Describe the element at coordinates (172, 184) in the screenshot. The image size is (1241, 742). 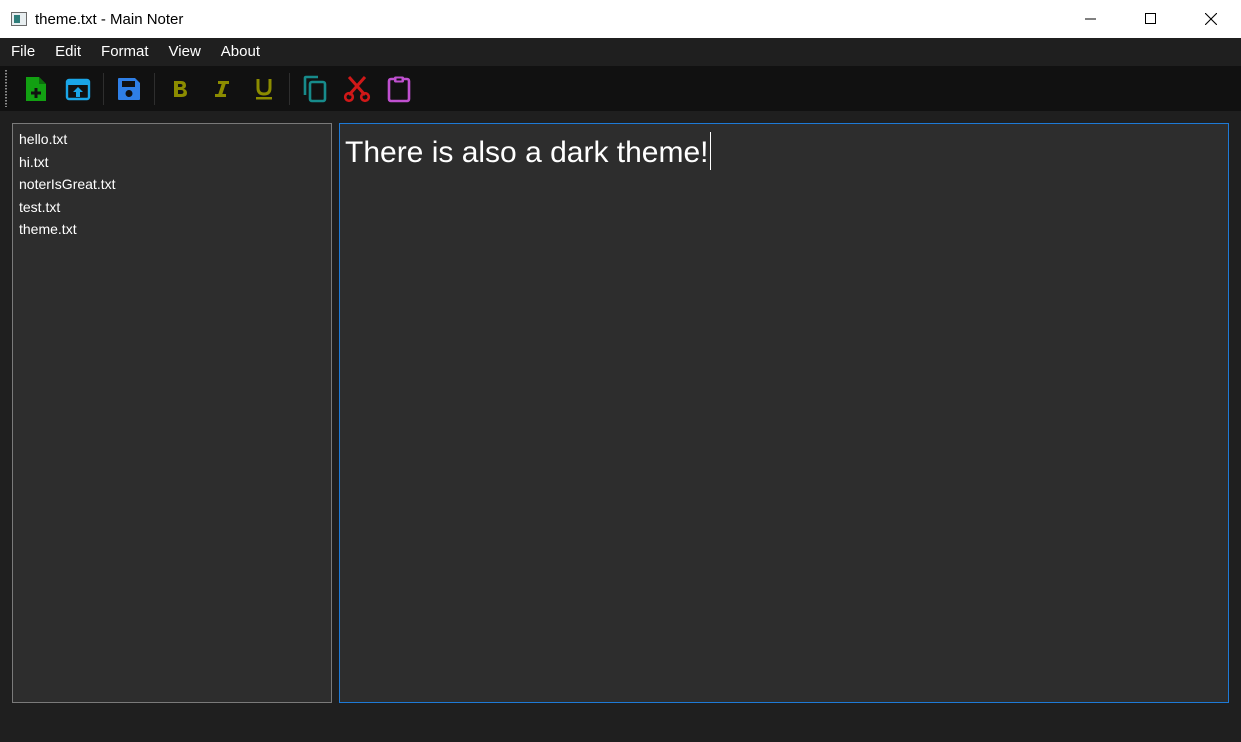
I see `list-item: noterIsGreat.txt` at that location.